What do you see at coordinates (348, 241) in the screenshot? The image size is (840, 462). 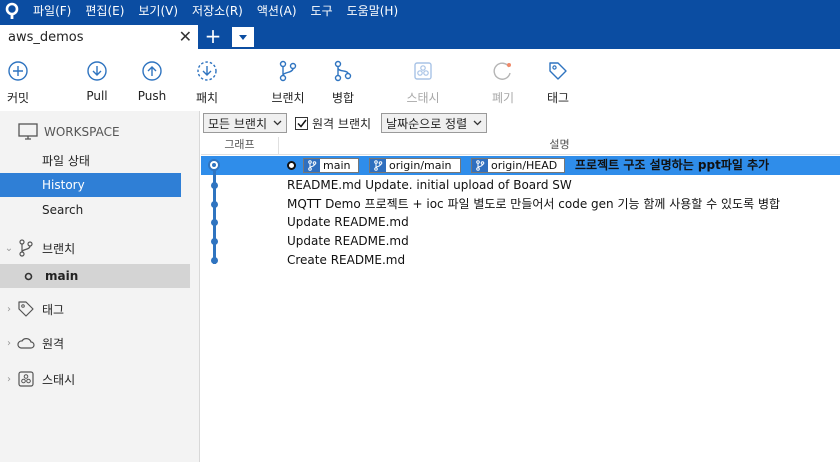 I see `commit-message: Update README.md` at bounding box center [348, 241].